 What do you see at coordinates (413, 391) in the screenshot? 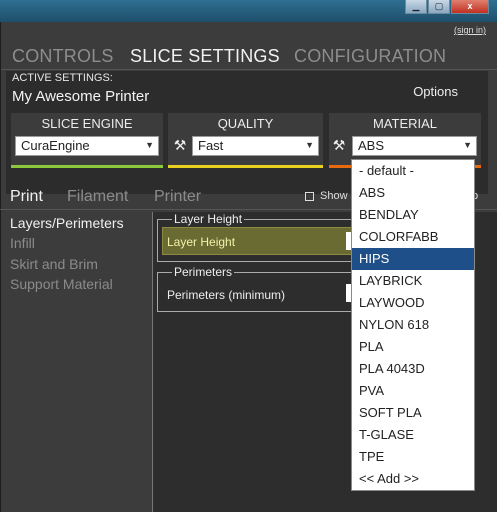
I see `material-option: PVA` at bounding box center [413, 391].